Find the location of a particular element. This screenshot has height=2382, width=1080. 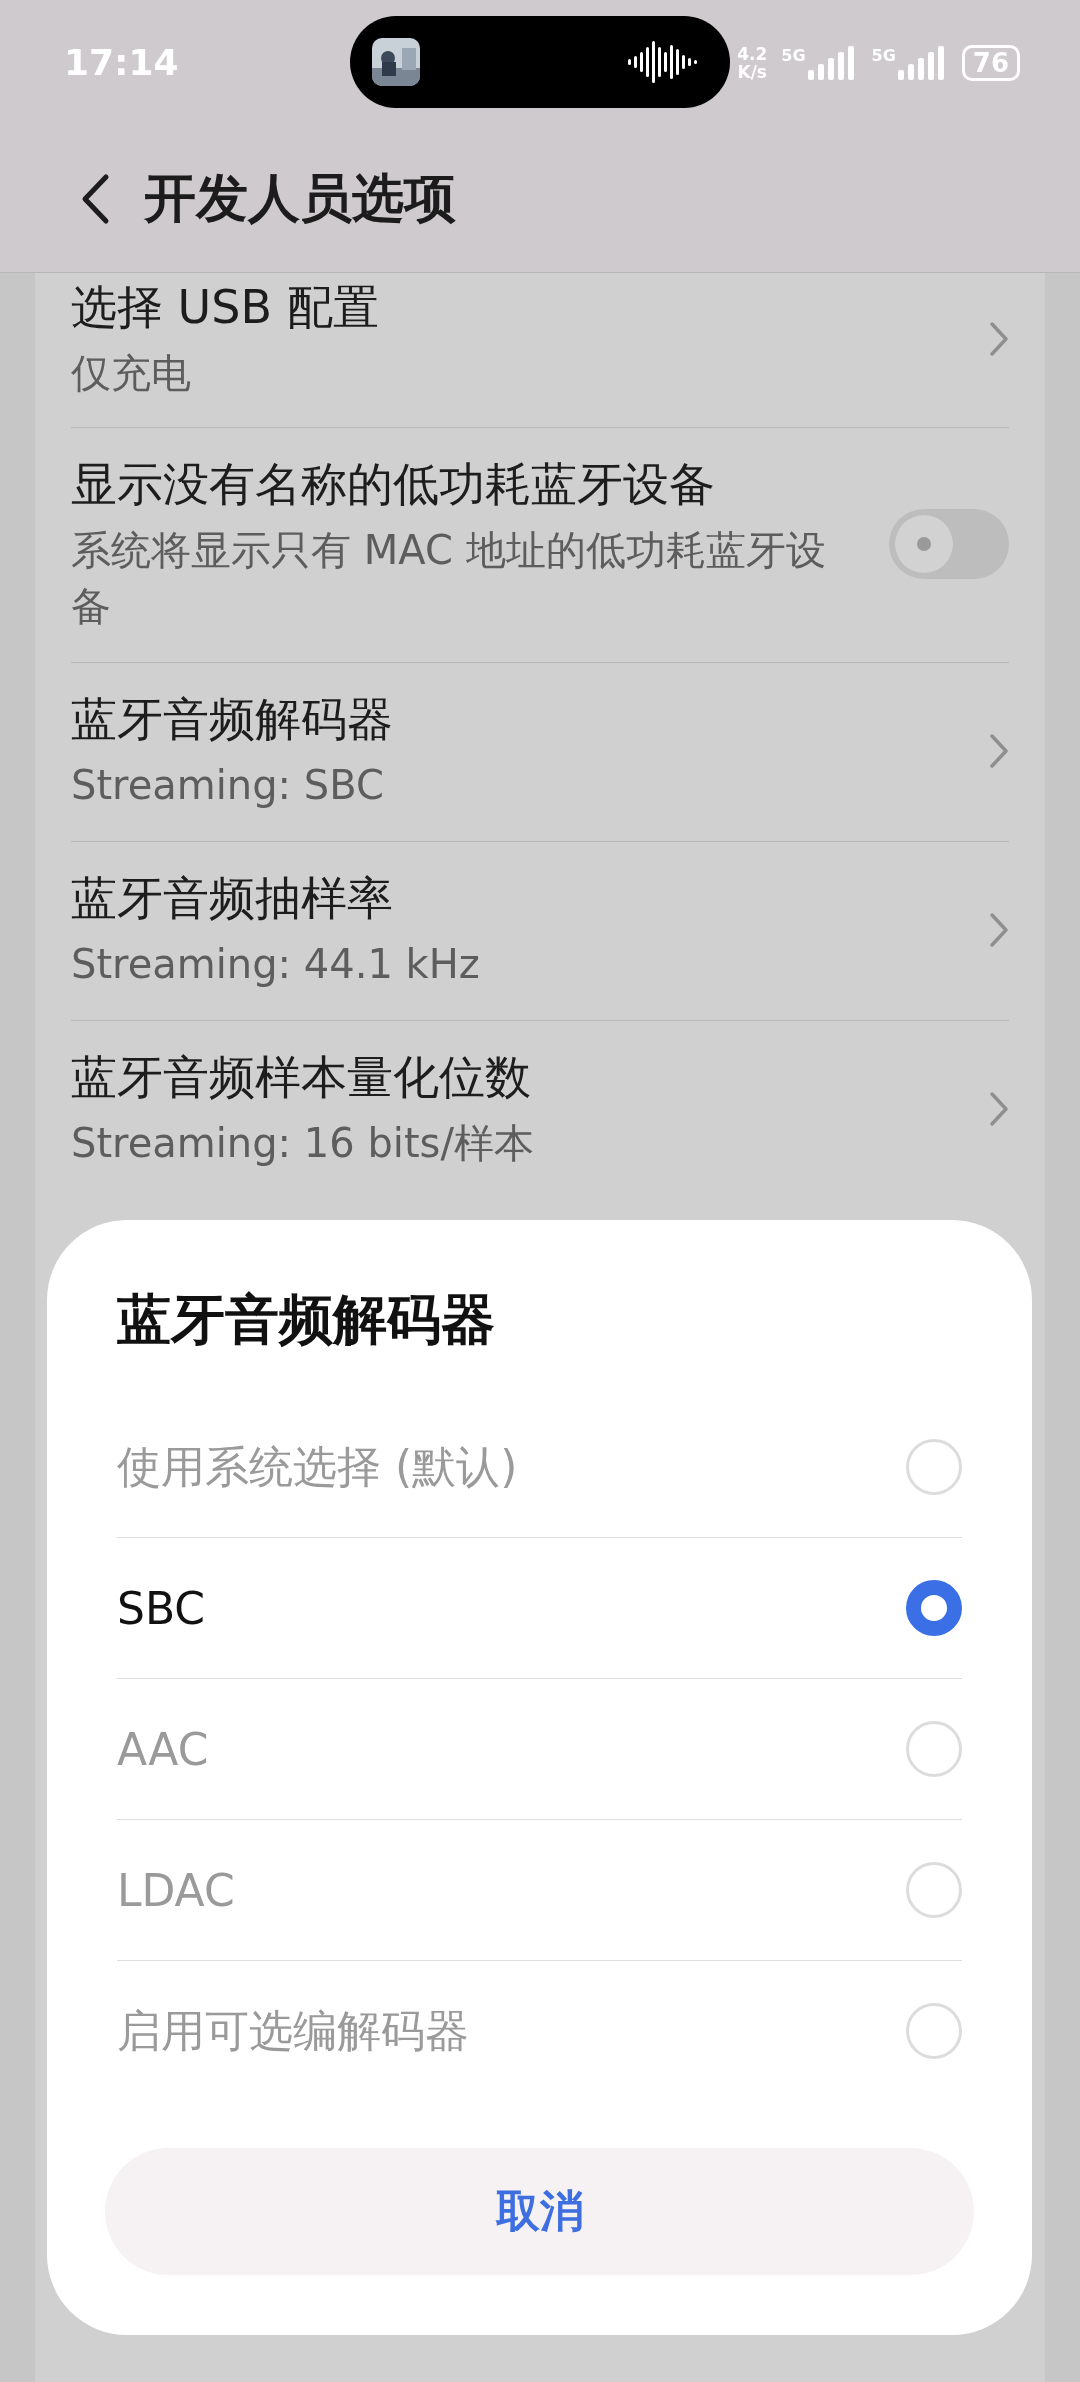

back-button is located at coordinates (95, 198).